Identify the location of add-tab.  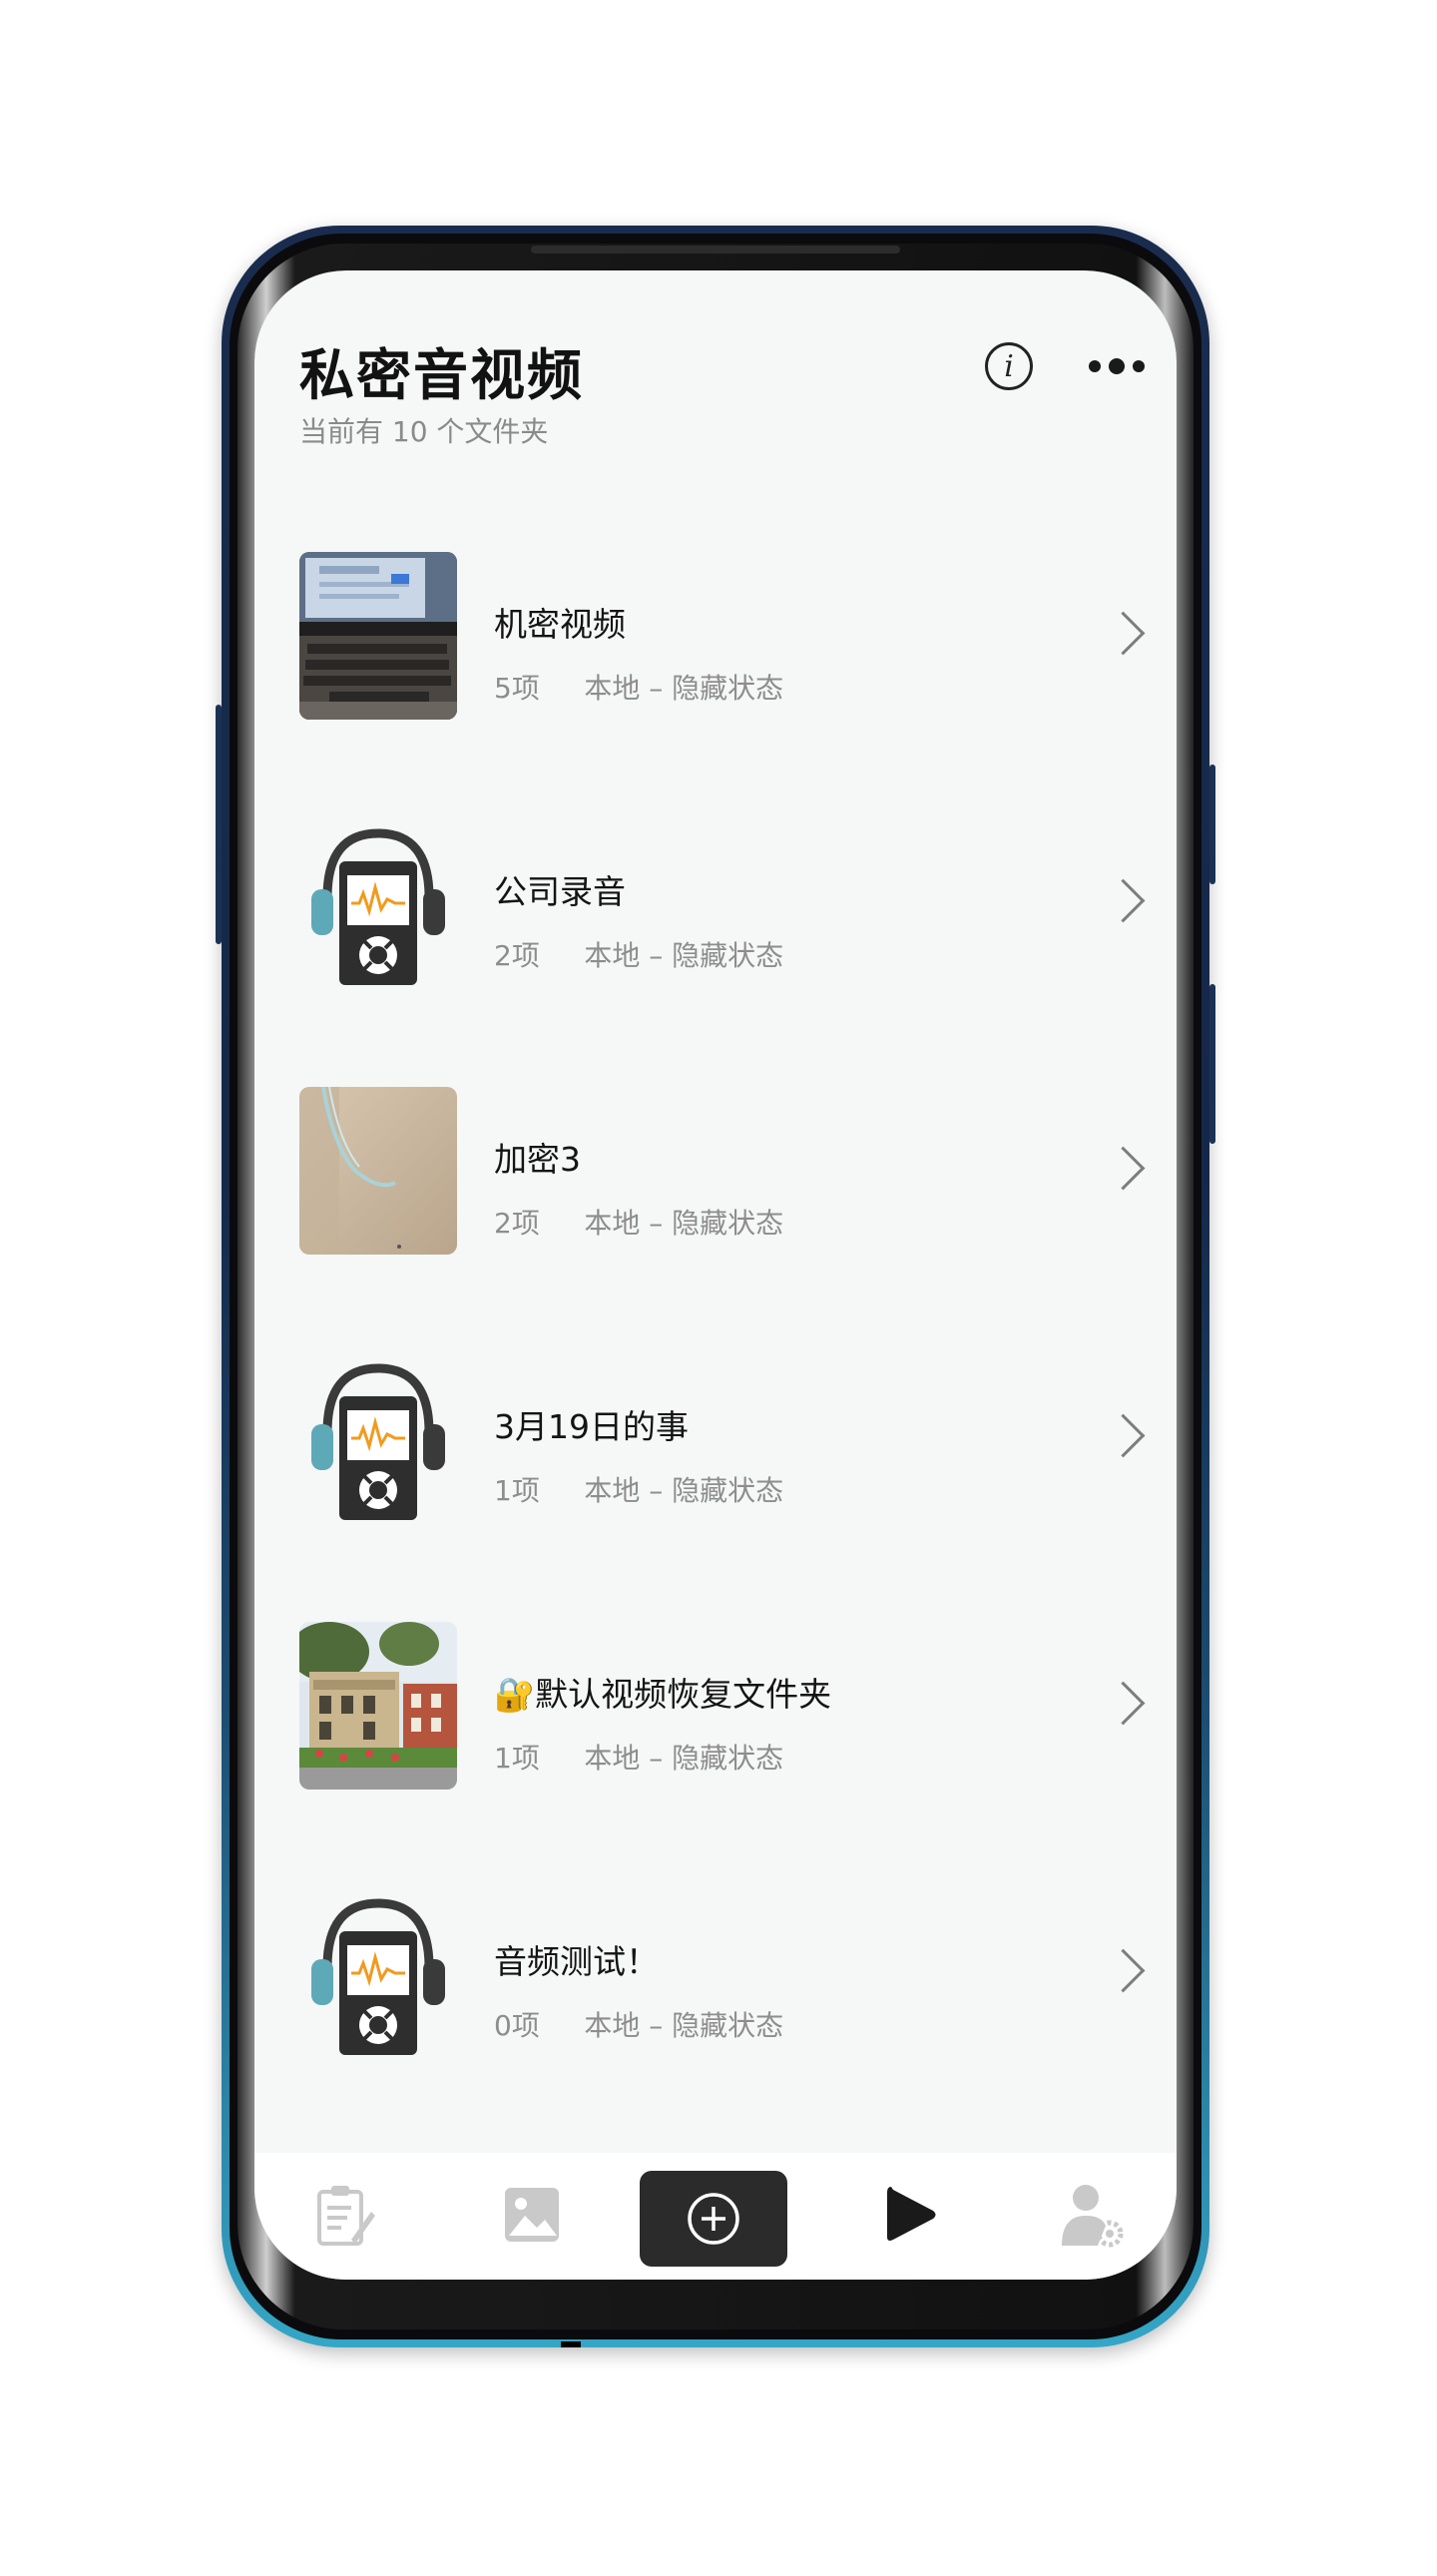
(713, 2219).